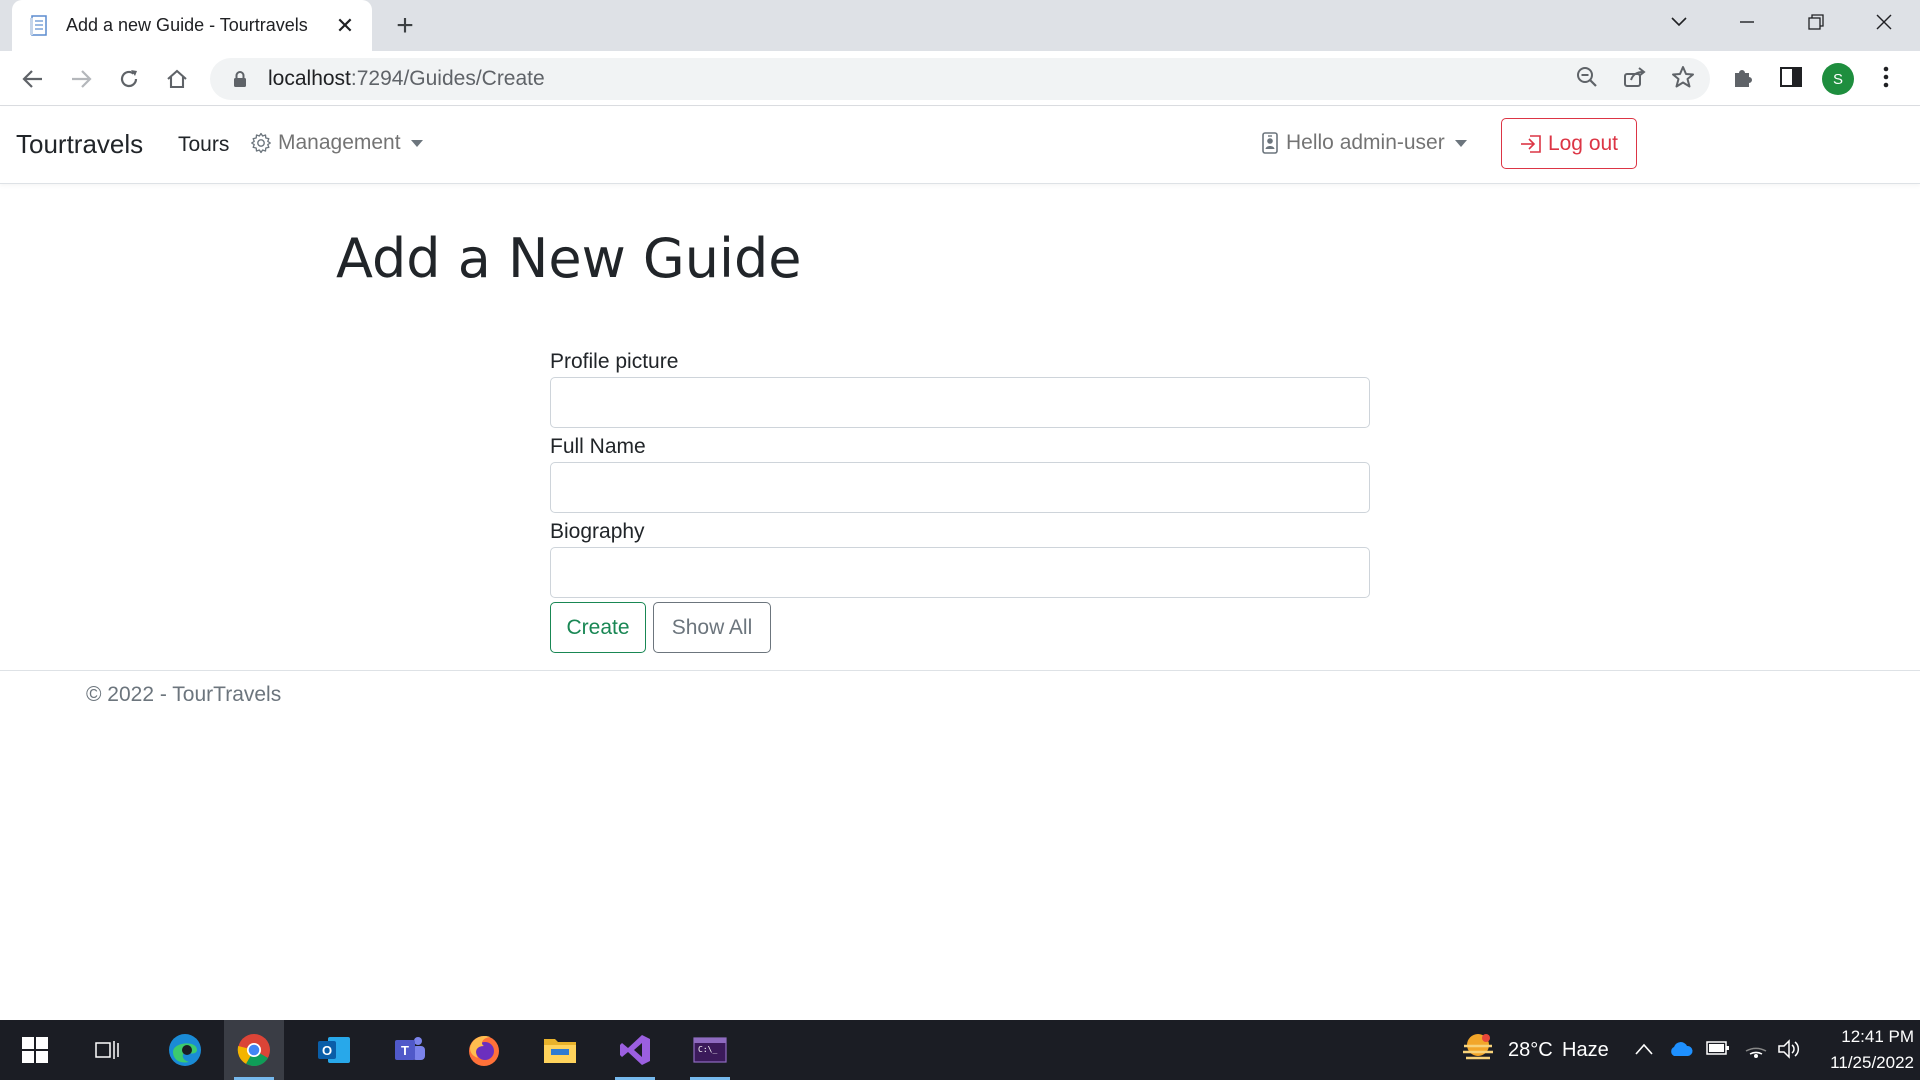  What do you see at coordinates (33, 79) in the screenshot?
I see `back-icon` at bounding box center [33, 79].